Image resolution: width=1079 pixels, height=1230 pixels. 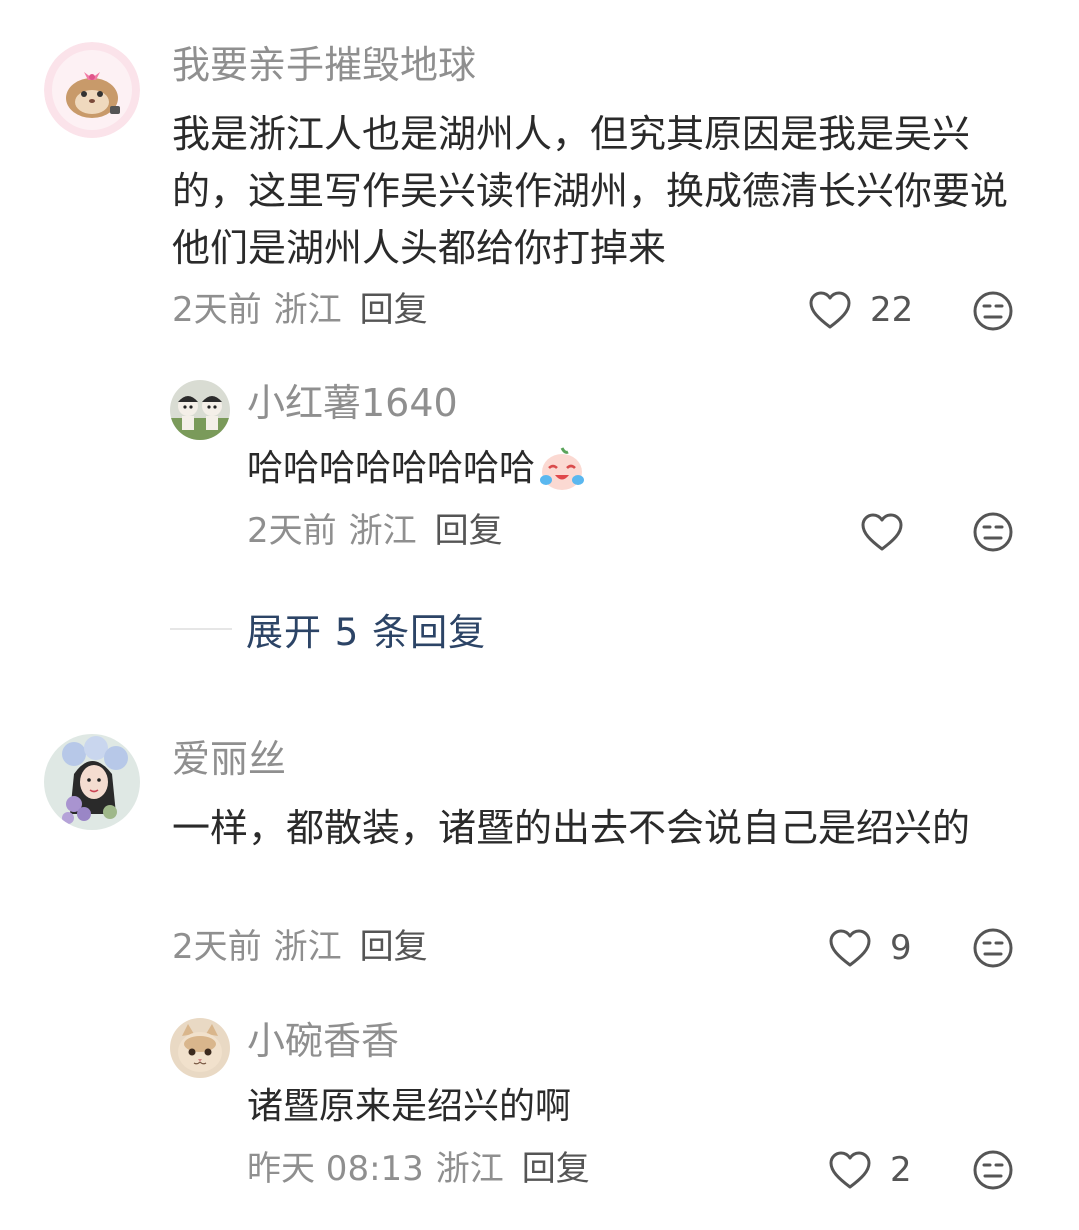 I want to click on reply-author: 小红薯1640, so click(x=352, y=403).